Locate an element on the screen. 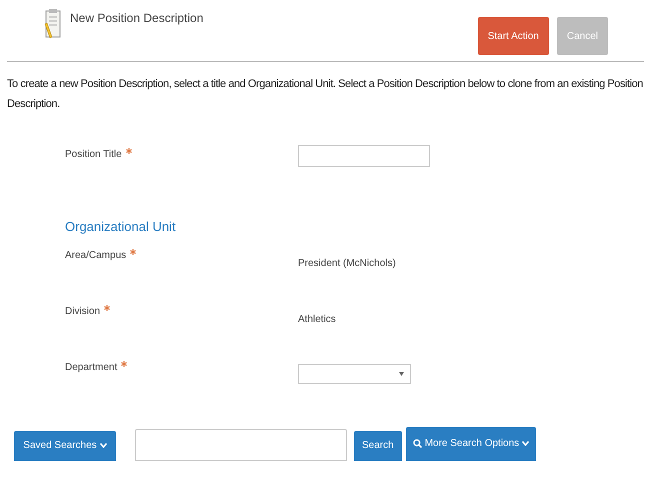 The image size is (651, 481). field-label: Position Title is located at coordinates (93, 155).